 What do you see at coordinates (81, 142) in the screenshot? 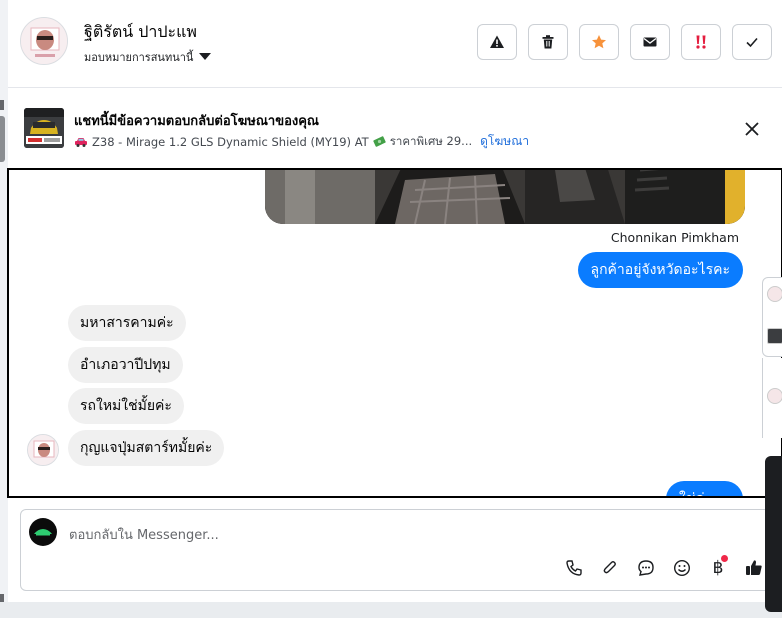
I see `car-icon` at bounding box center [81, 142].